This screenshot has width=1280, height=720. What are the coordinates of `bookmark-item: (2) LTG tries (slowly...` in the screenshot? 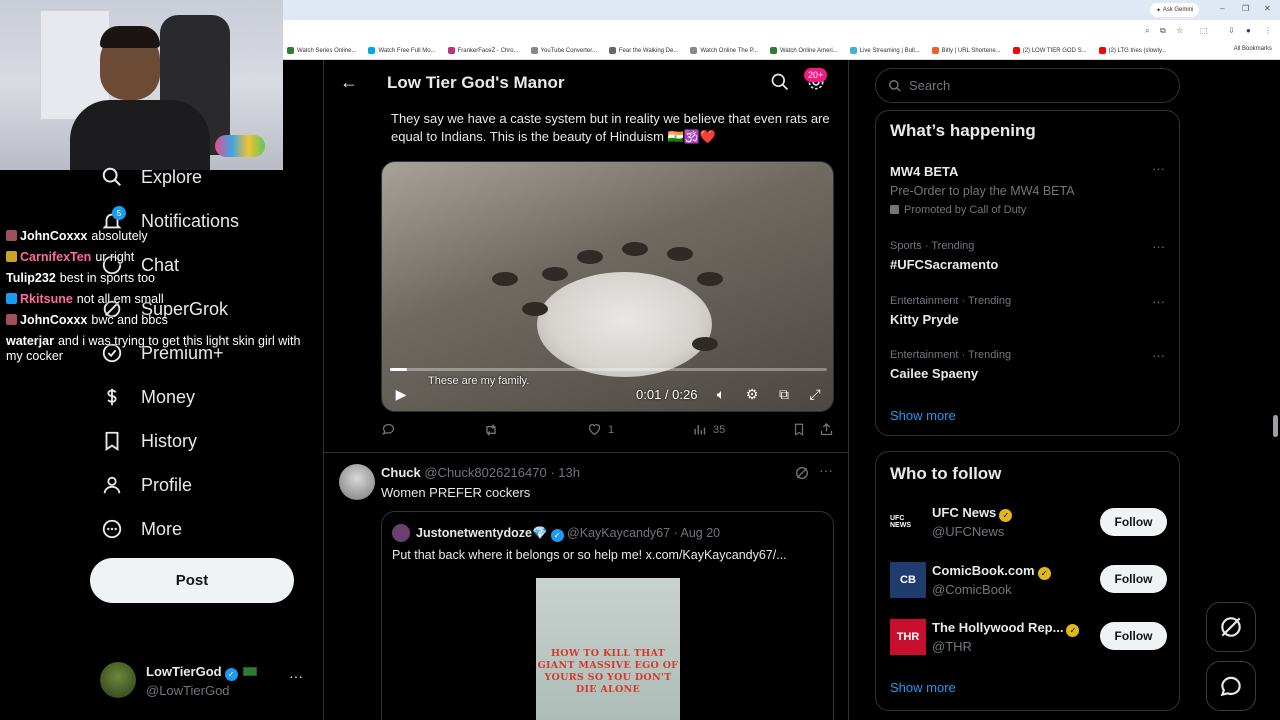 It's located at (1132, 50).